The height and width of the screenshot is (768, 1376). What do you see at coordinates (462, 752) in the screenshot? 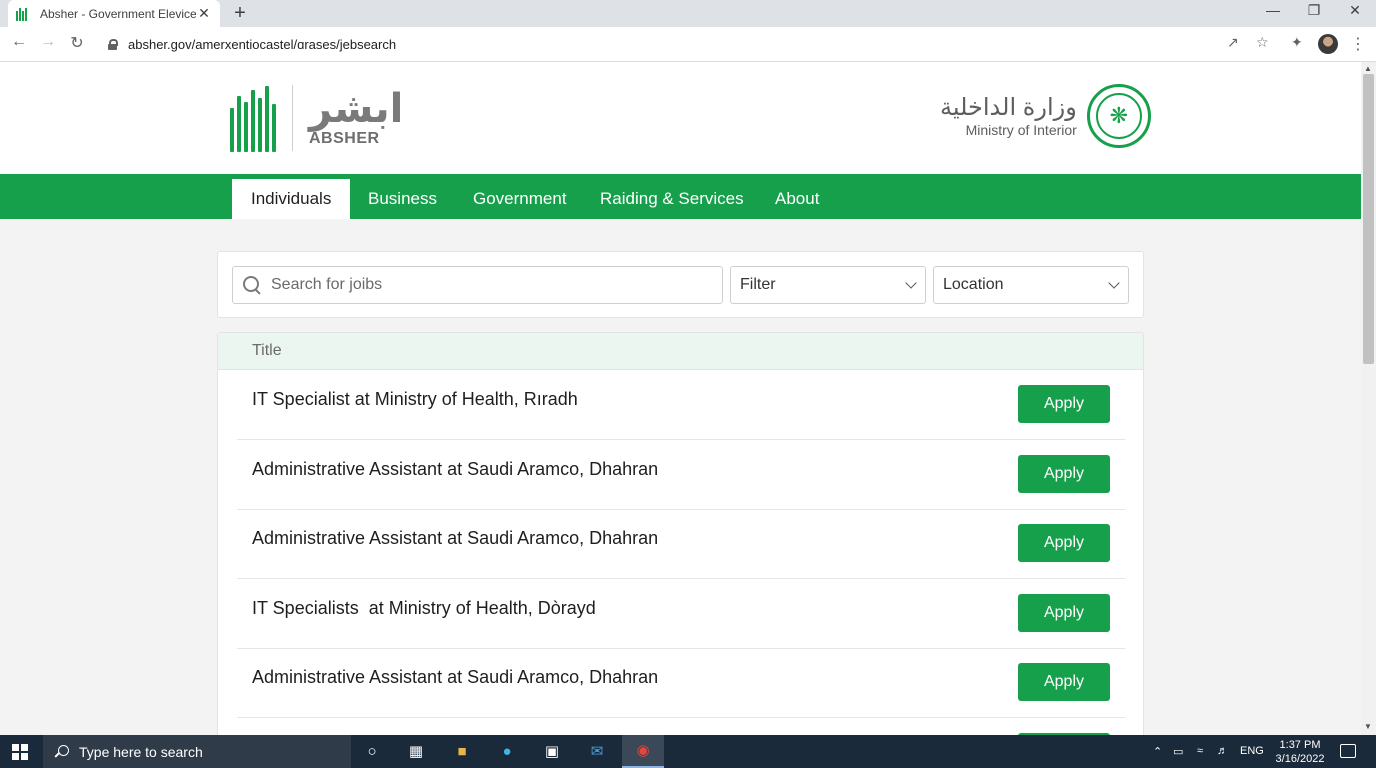
I see `file-explorer-icon: ■` at bounding box center [462, 752].